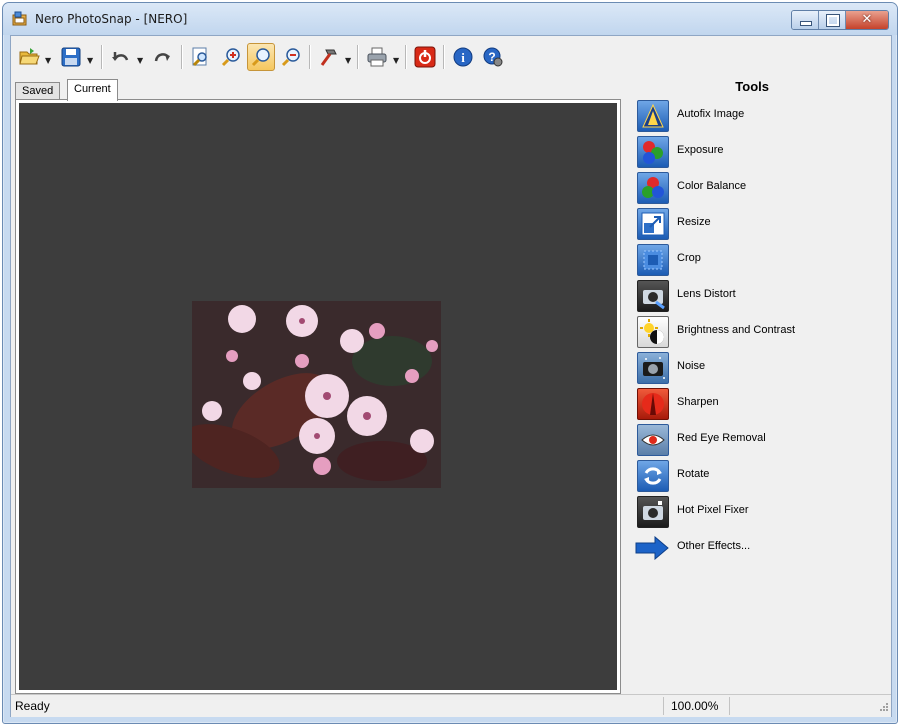 Image resolution: width=900 pixels, height=726 pixels. What do you see at coordinates (689, 258) in the screenshot?
I see `tool-label: Crop` at bounding box center [689, 258].